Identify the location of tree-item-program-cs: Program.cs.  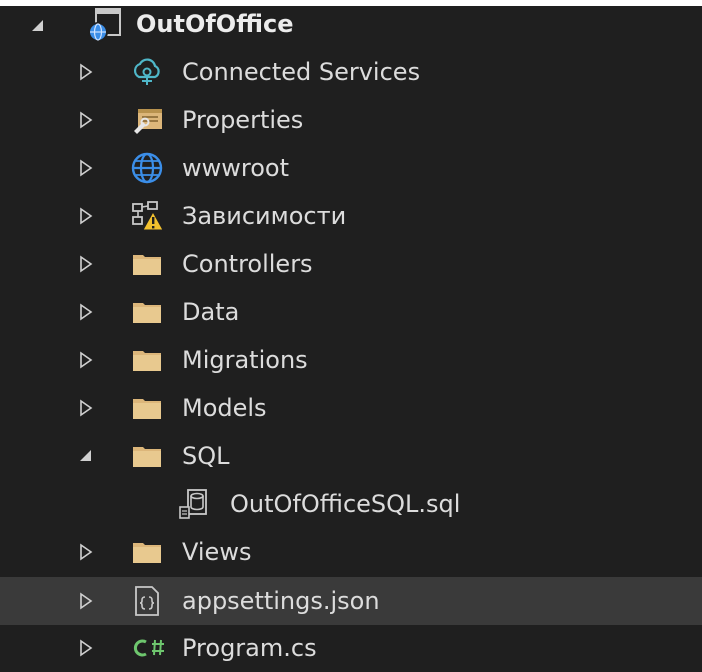
(351, 648).